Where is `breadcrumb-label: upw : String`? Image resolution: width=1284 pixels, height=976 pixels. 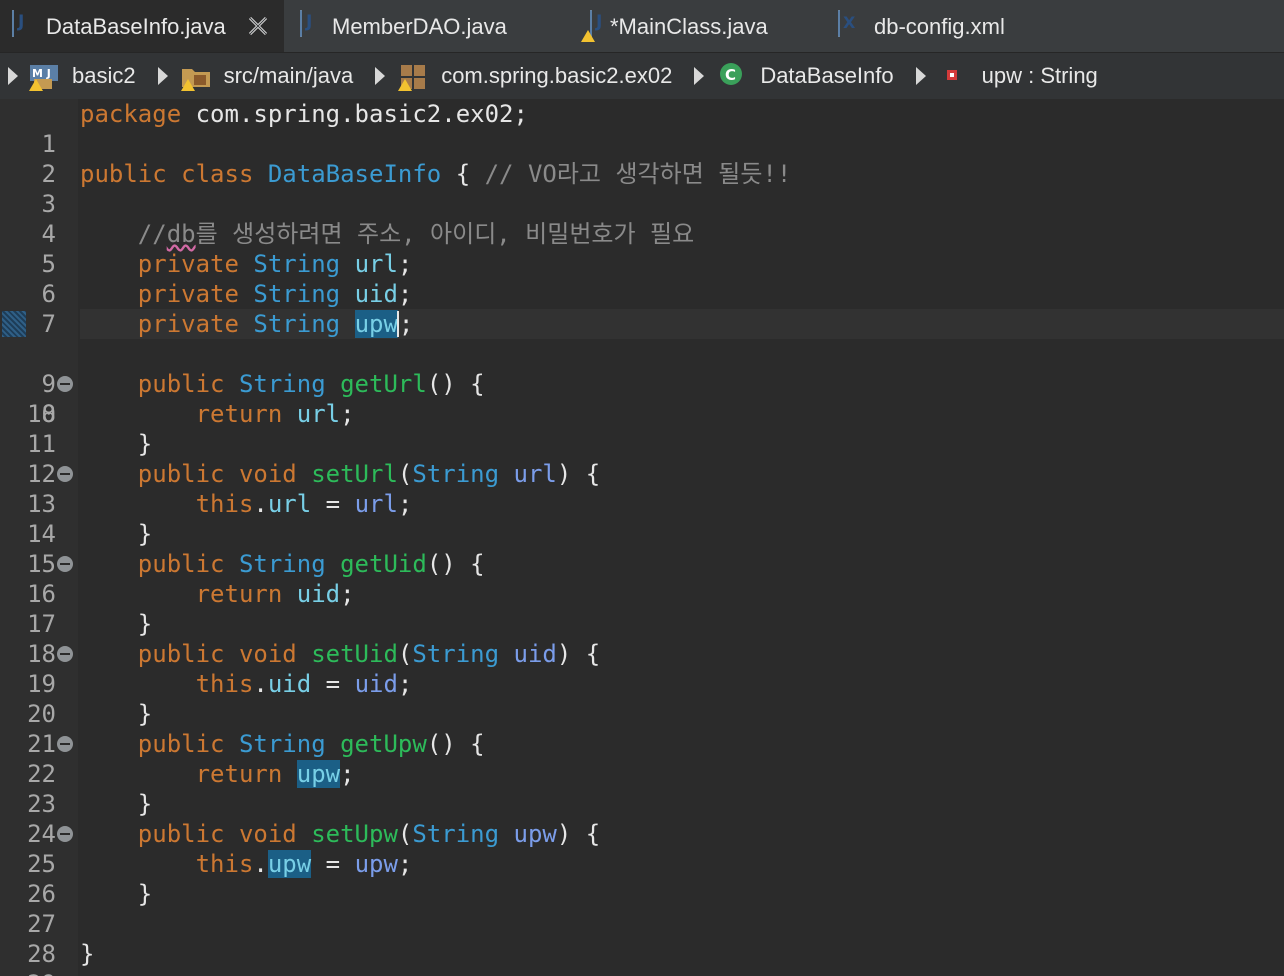 breadcrumb-label: upw : String is located at coordinates (1039, 75).